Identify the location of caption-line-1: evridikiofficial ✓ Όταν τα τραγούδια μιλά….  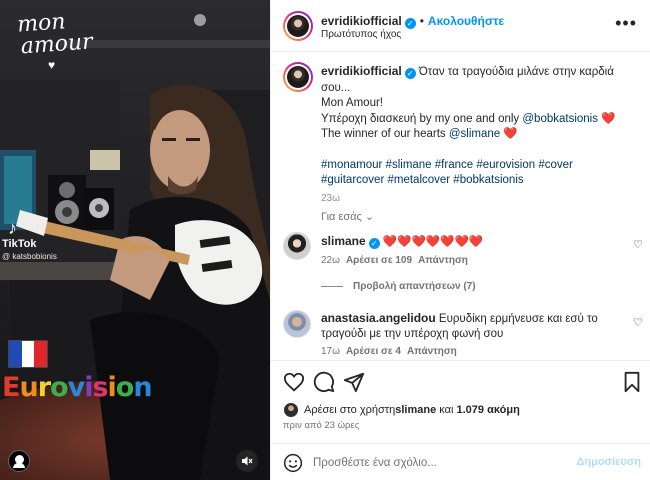
(471, 72).